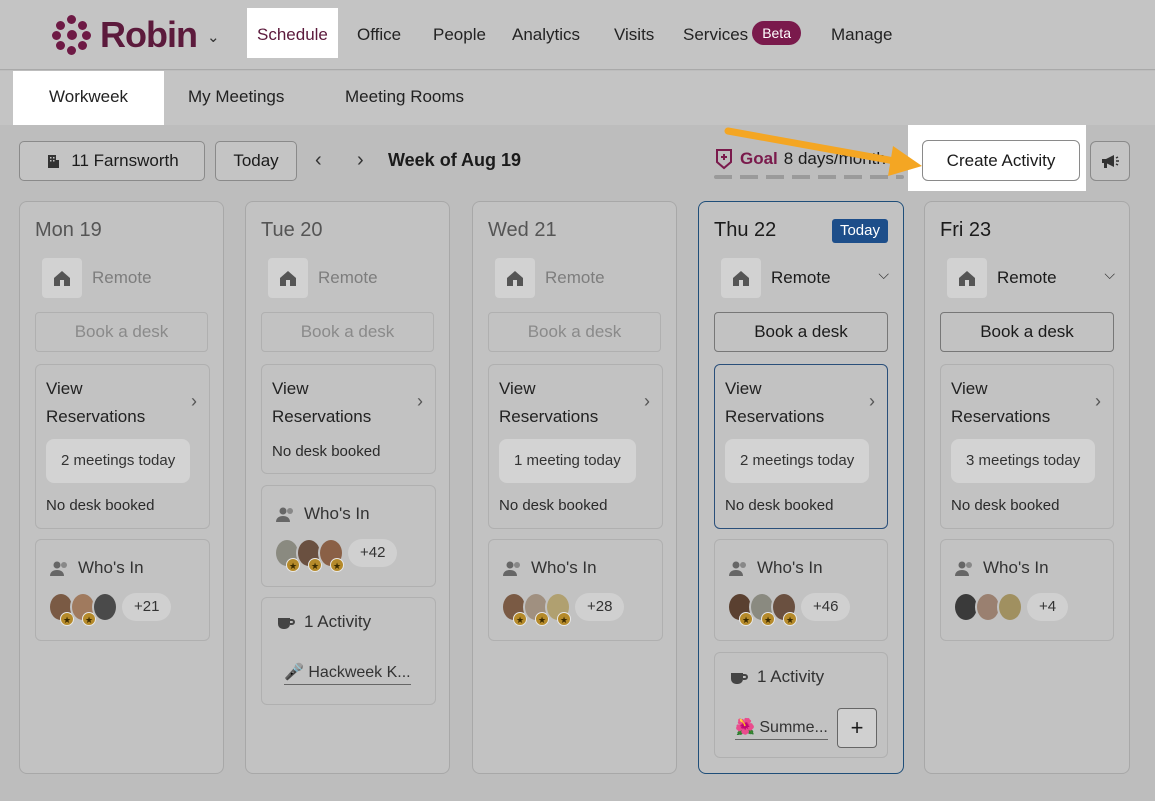 This screenshot has height=801, width=1155. I want to click on annotation-arrow, so click(823, 151).